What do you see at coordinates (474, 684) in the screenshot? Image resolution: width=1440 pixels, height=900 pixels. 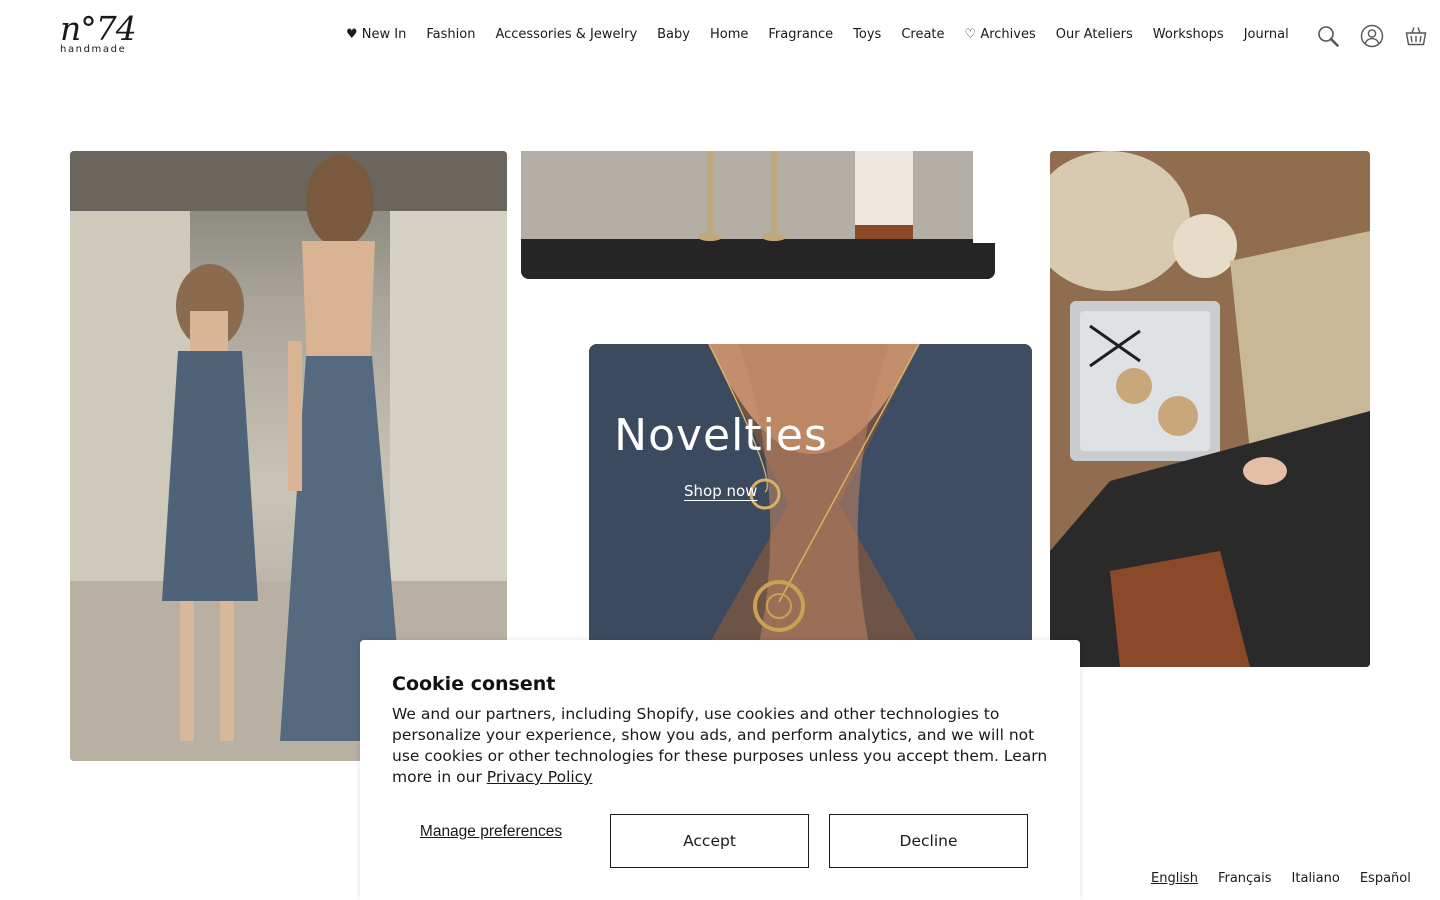 I see `cookie-consent-title: Cookie consent` at bounding box center [474, 684].